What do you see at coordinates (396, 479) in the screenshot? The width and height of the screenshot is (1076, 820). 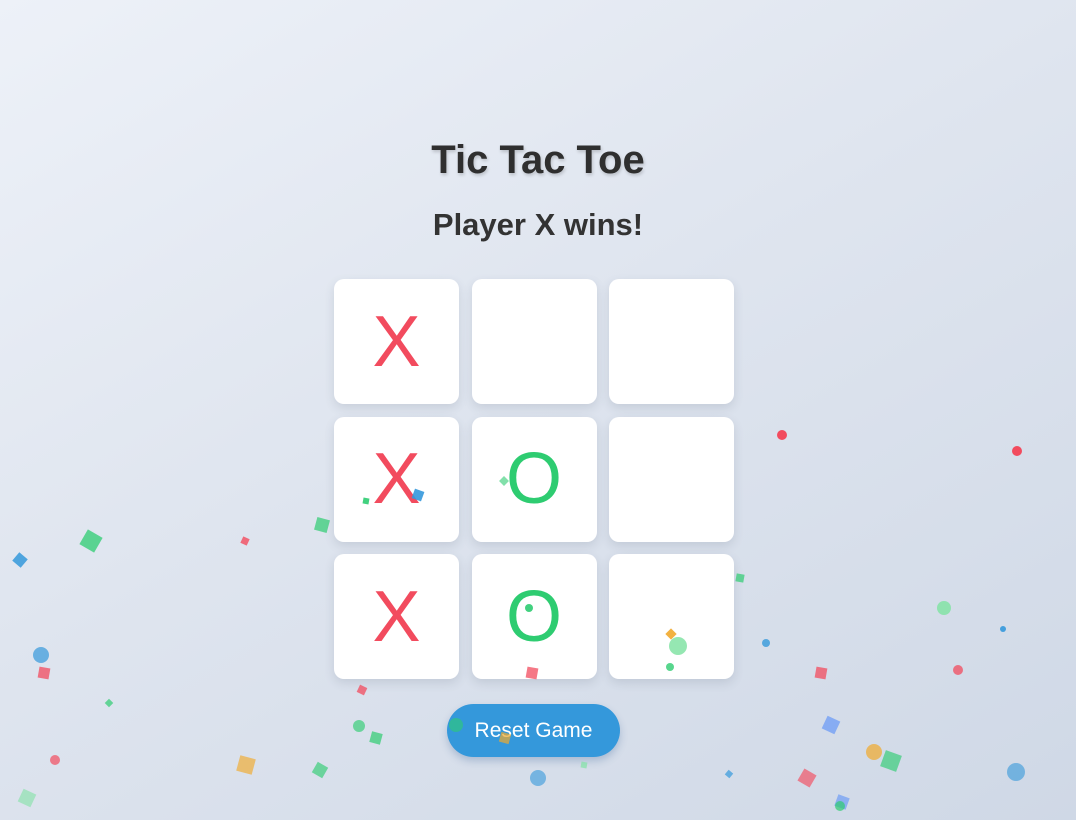 I see `board-cell-4: X` at bounding box center [396, 479].